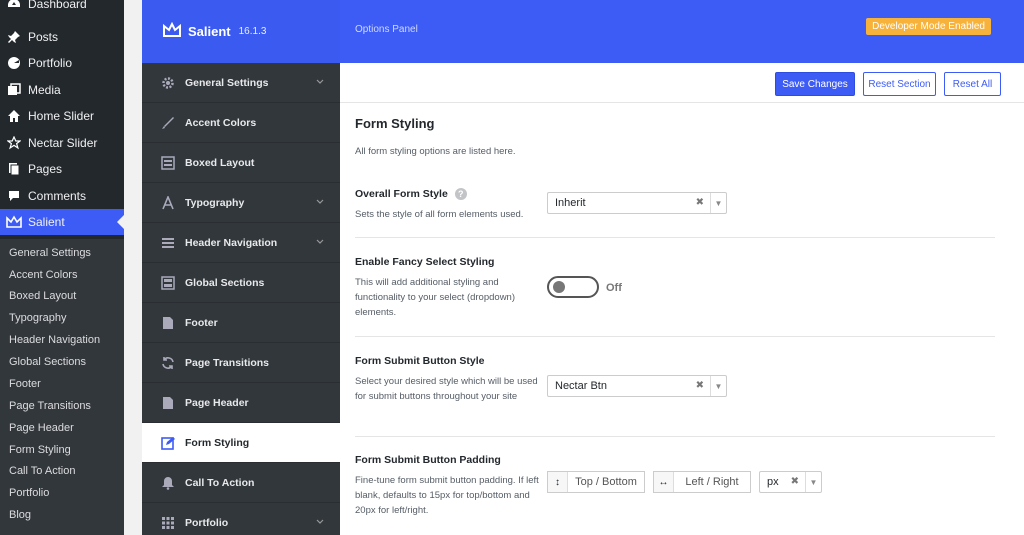  I want to click on fancy-select-toggle, so click(573, 287).